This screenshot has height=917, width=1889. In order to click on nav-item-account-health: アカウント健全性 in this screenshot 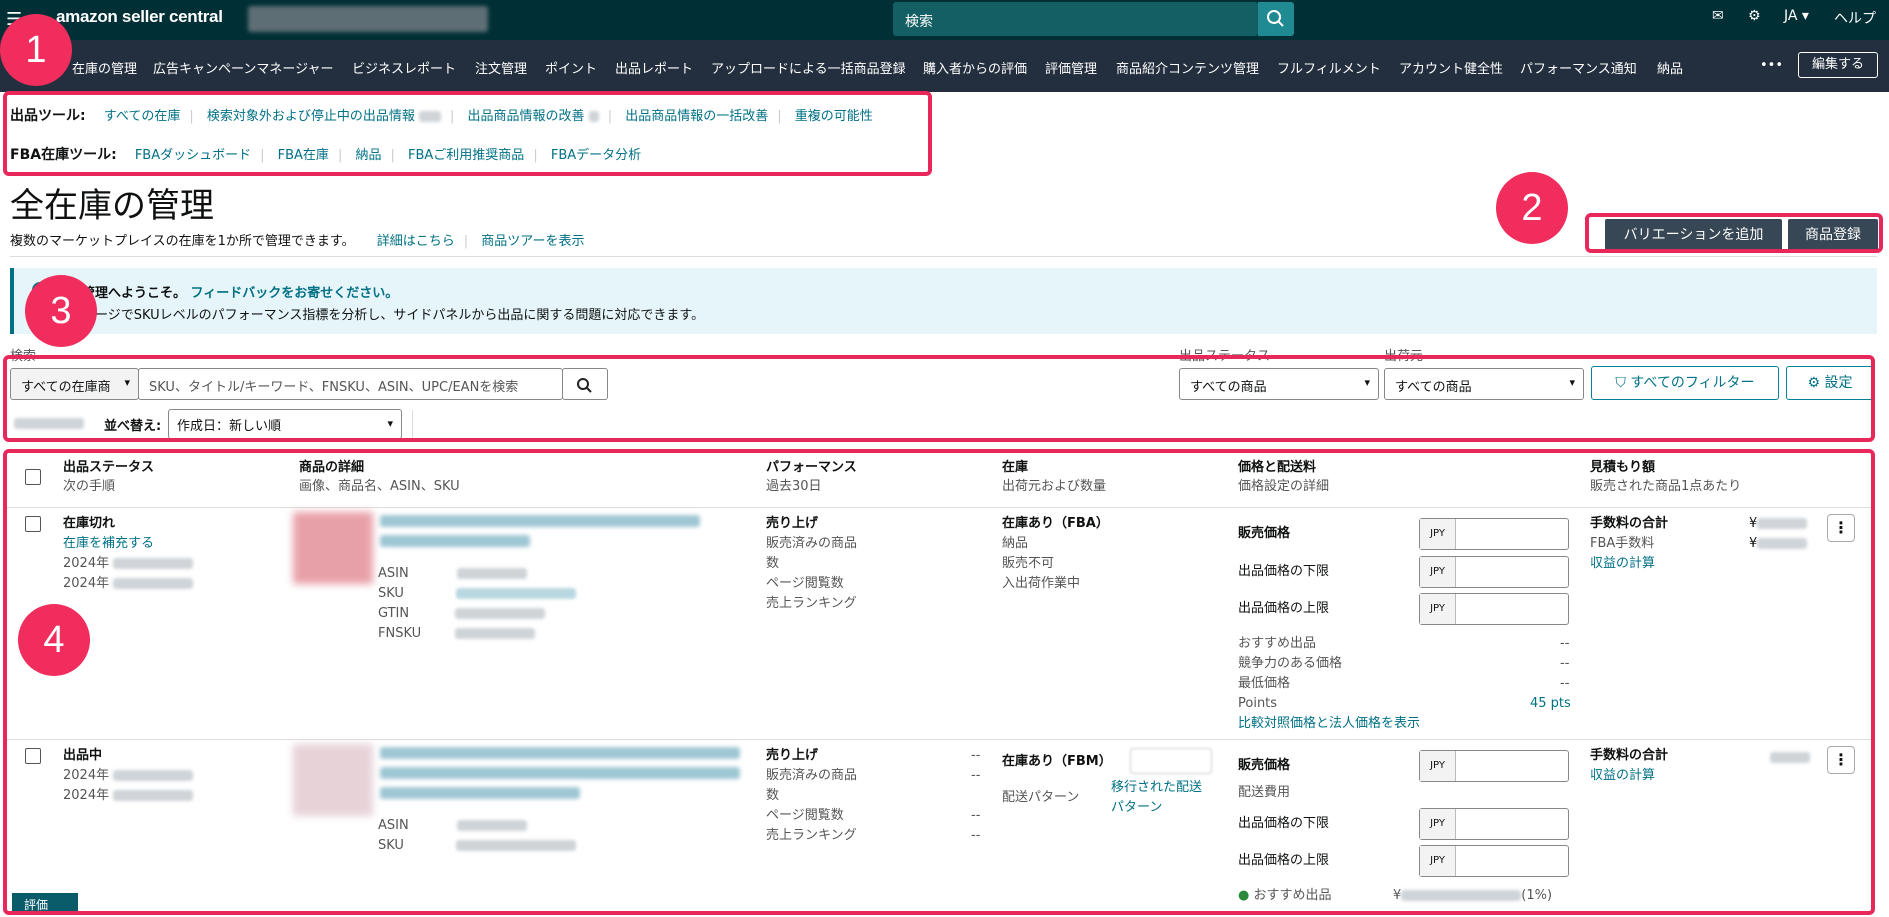, I will do `click(1451, 67)`.